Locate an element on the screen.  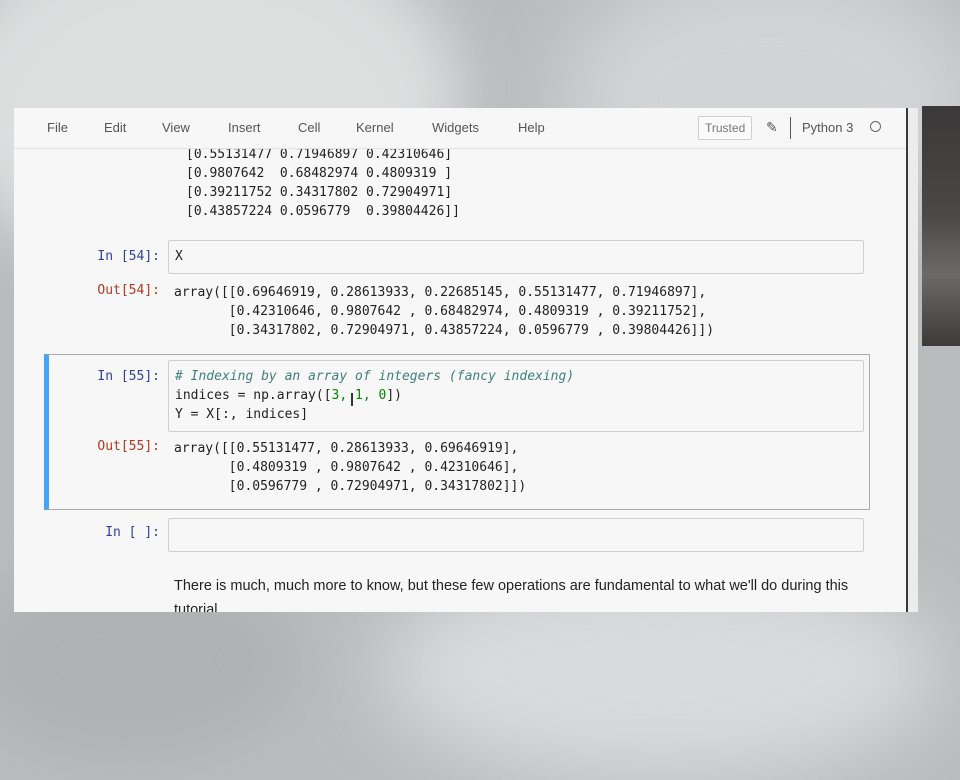
kernel-name: Python 3 is located at coordinates (827, 127).